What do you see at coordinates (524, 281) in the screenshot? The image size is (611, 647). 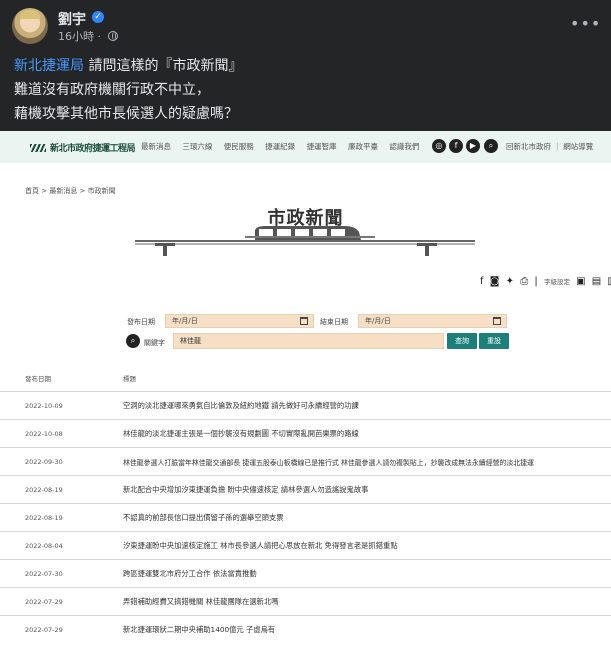 I see `print-icon: ⎙` at bounding box center [524, 281].